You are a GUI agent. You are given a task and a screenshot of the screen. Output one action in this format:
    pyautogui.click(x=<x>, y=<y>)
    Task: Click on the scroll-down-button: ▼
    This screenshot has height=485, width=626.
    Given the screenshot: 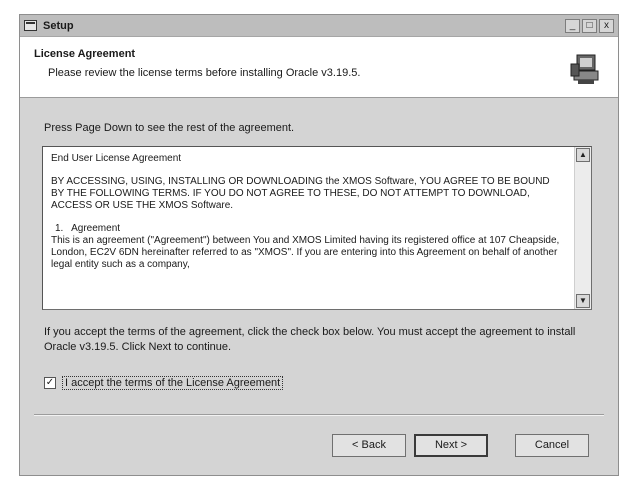 What is the action you would take?
    pyautogui.click(x=583, y=301)
    